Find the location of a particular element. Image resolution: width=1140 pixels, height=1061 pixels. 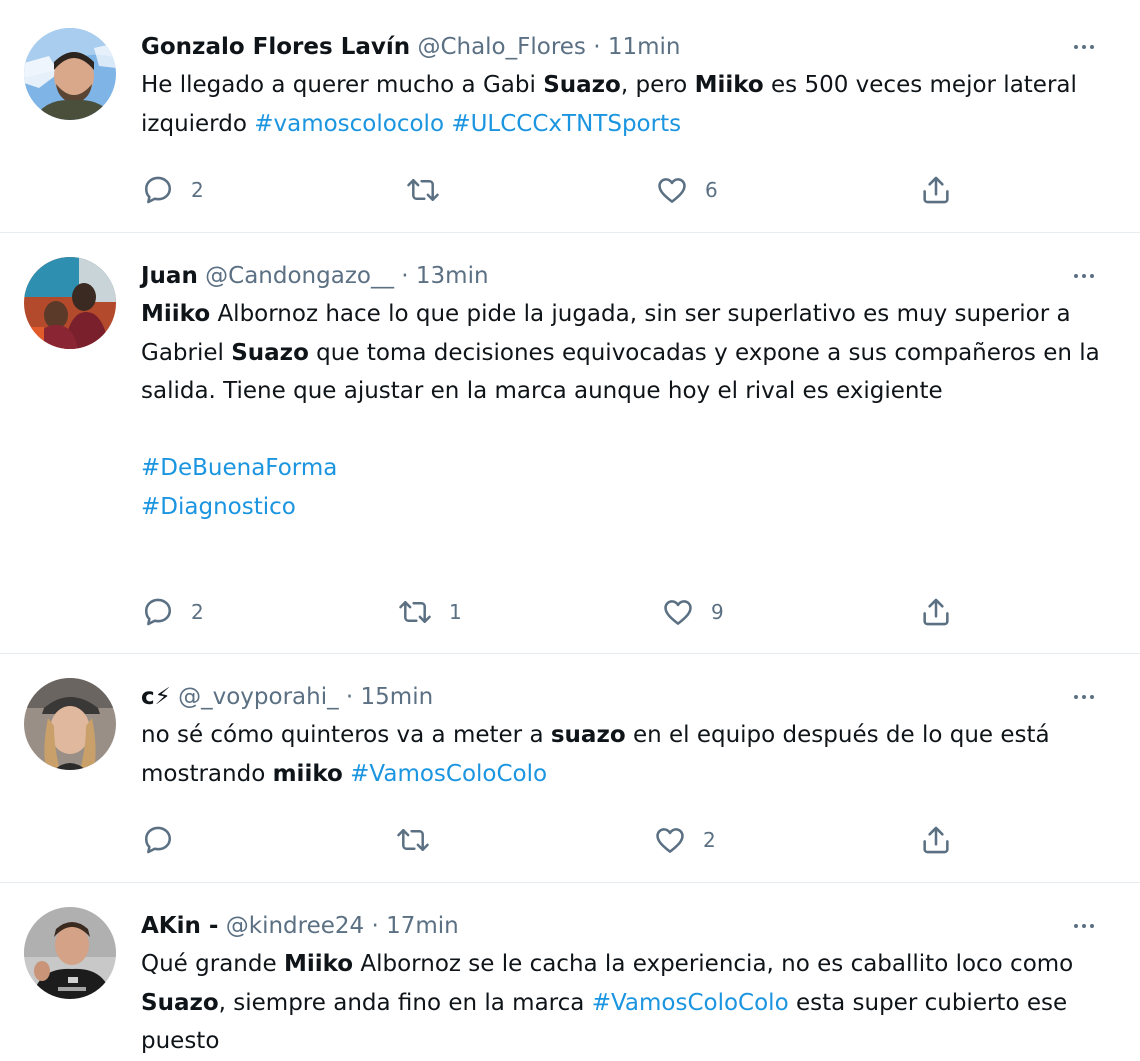

like-button: 2 is located at coordinates (684, 840).